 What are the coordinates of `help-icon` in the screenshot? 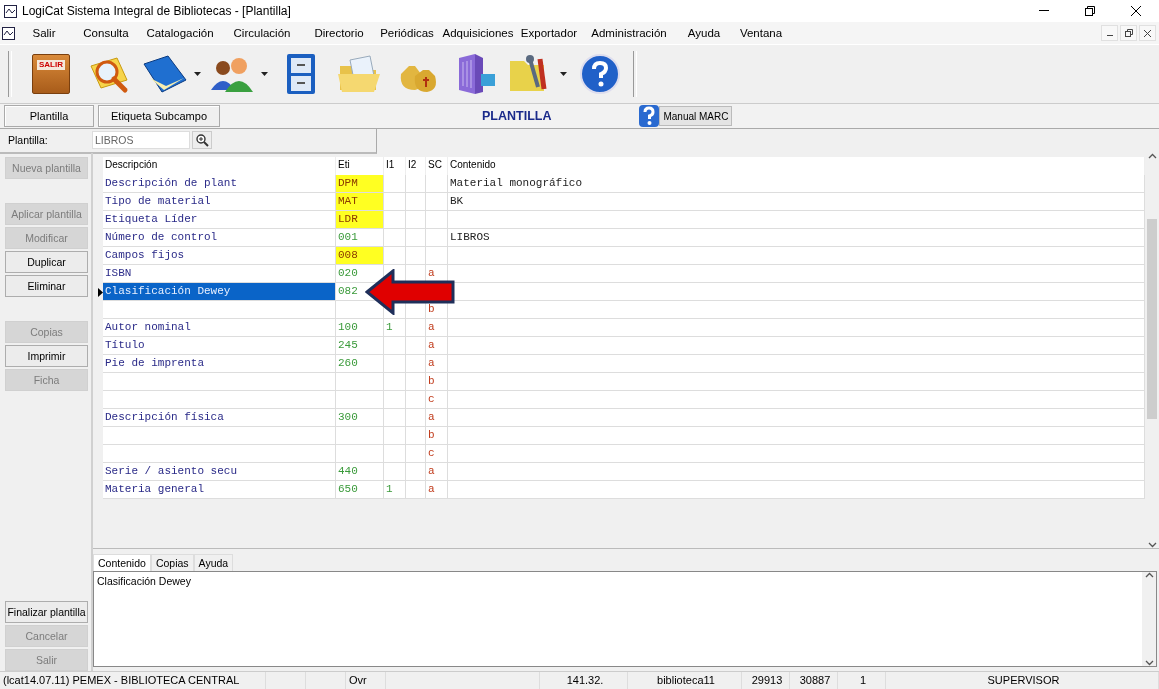 It's located at (649, 116).